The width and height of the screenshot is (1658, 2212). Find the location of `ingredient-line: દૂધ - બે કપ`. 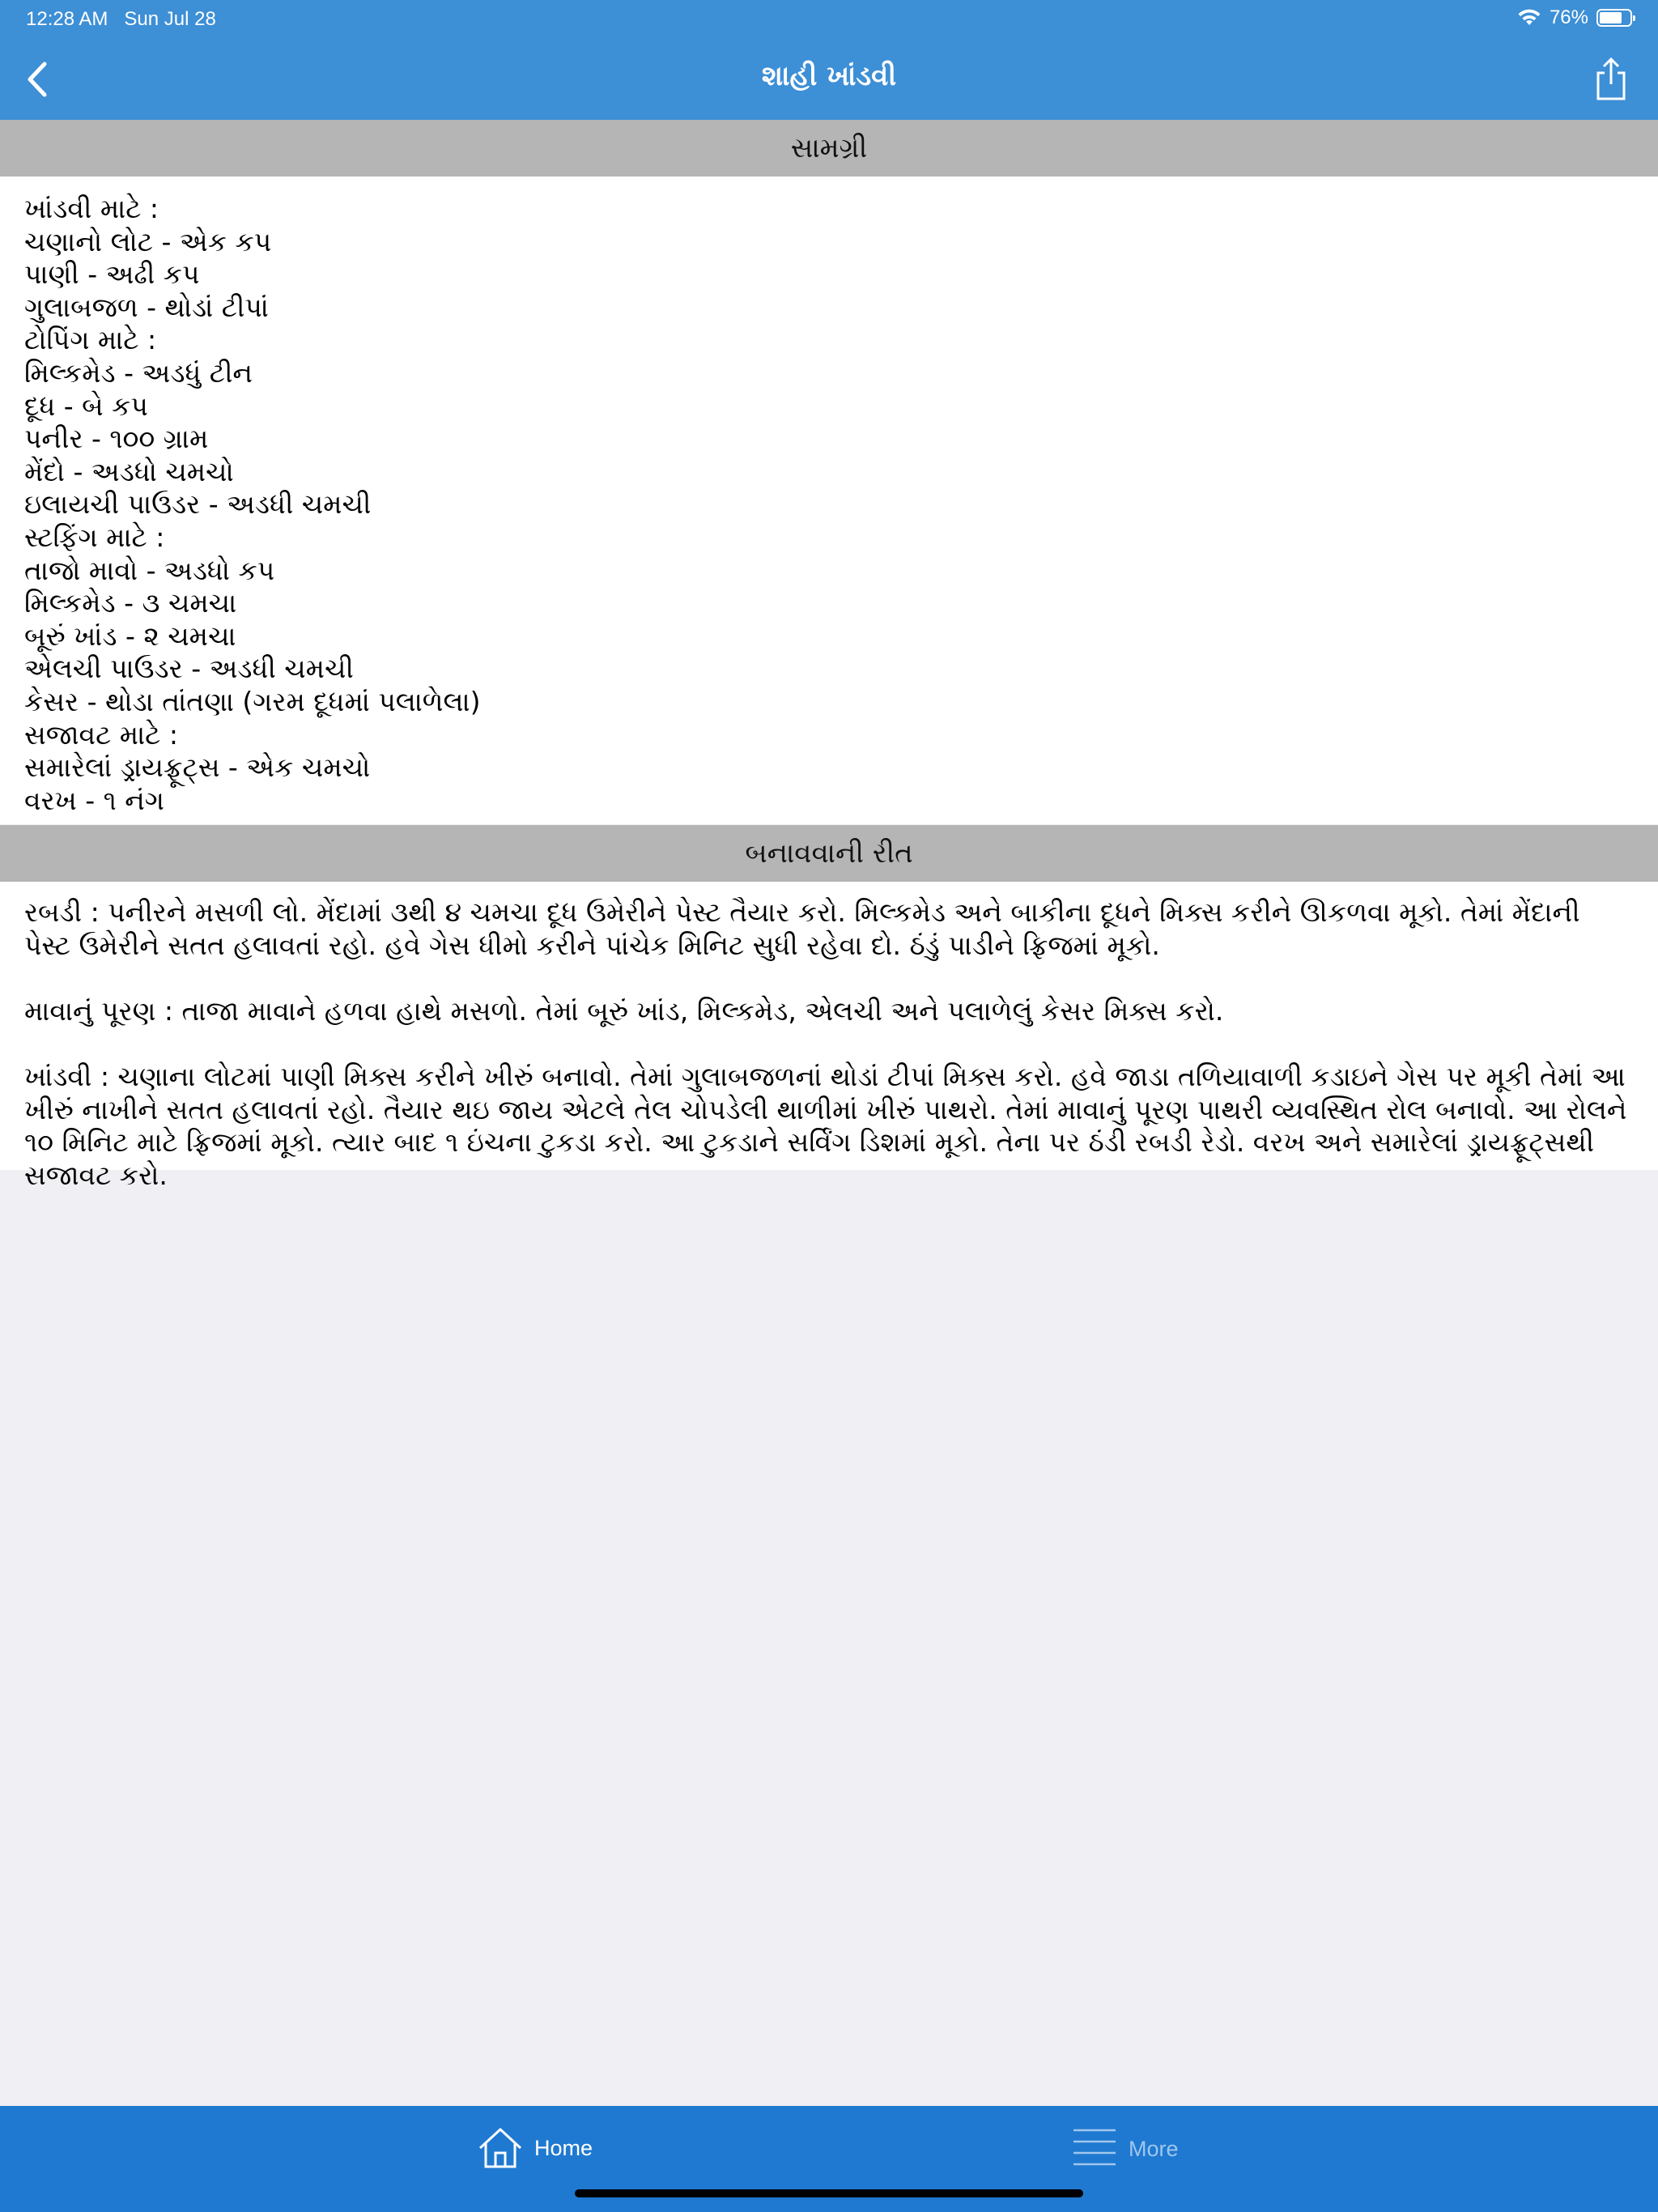

ingredient-line: દૂધ - બે કપ is located at coordinates (86, 406).